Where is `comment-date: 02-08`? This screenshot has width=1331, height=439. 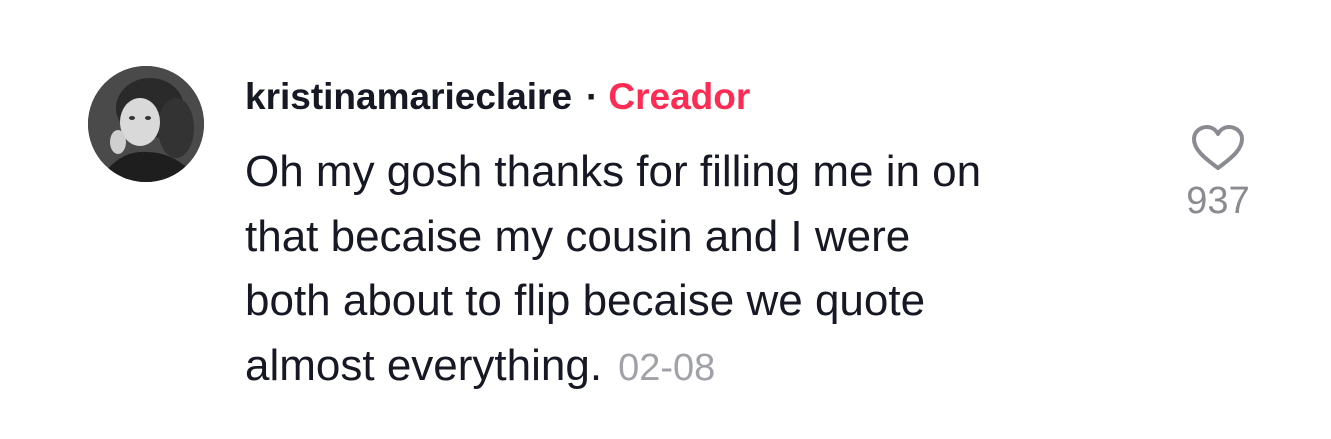
comment-date: 02-08 is located at coordinates (667, 367).